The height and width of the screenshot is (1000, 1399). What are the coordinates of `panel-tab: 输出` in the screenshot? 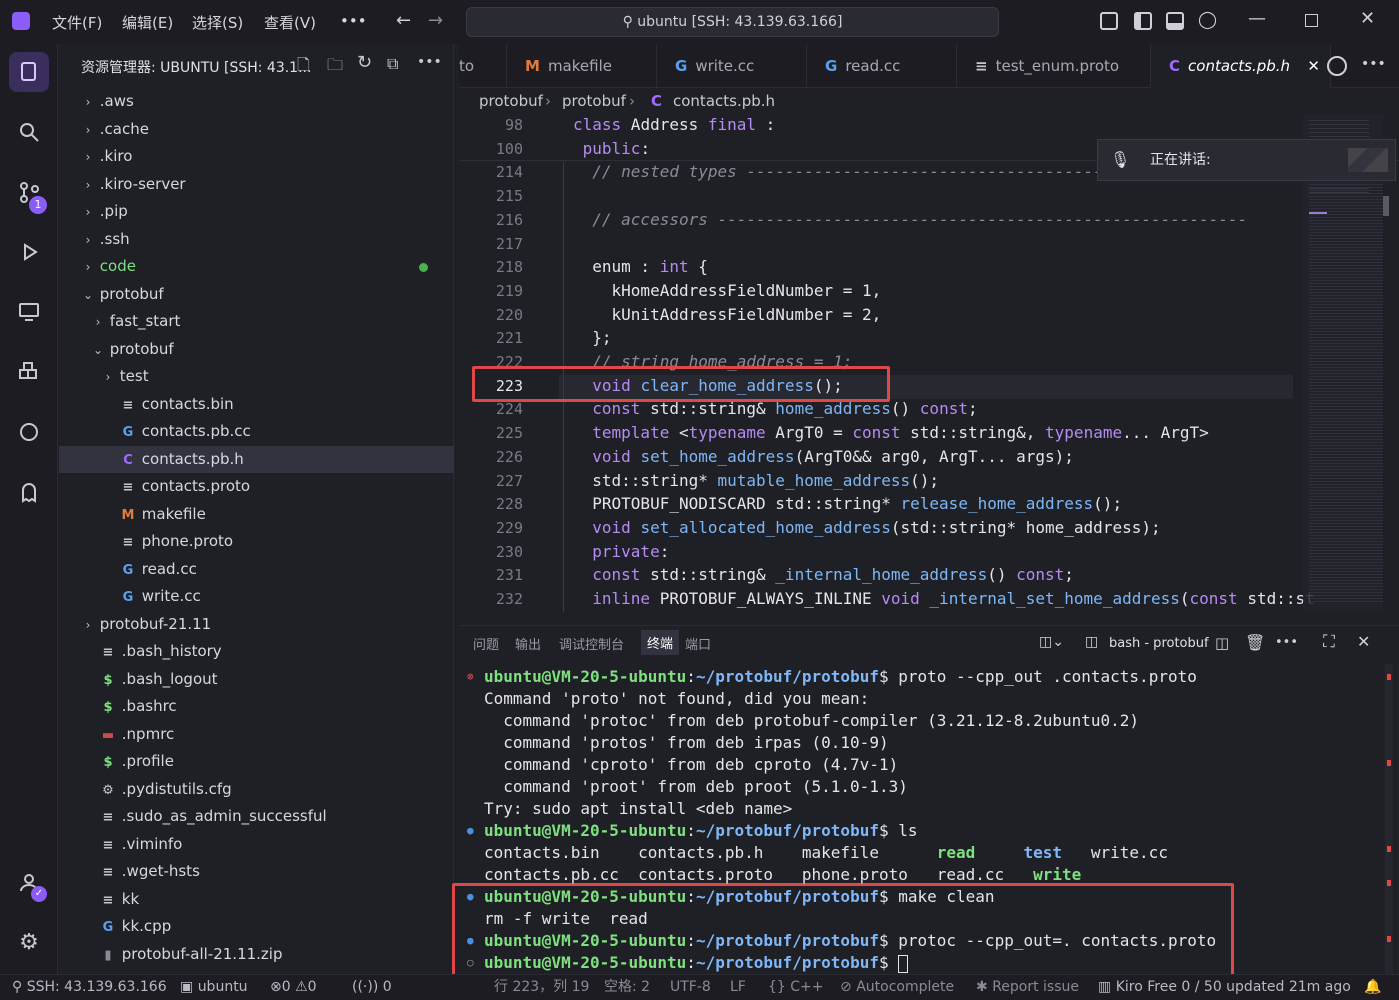 It's located at (528, 643).